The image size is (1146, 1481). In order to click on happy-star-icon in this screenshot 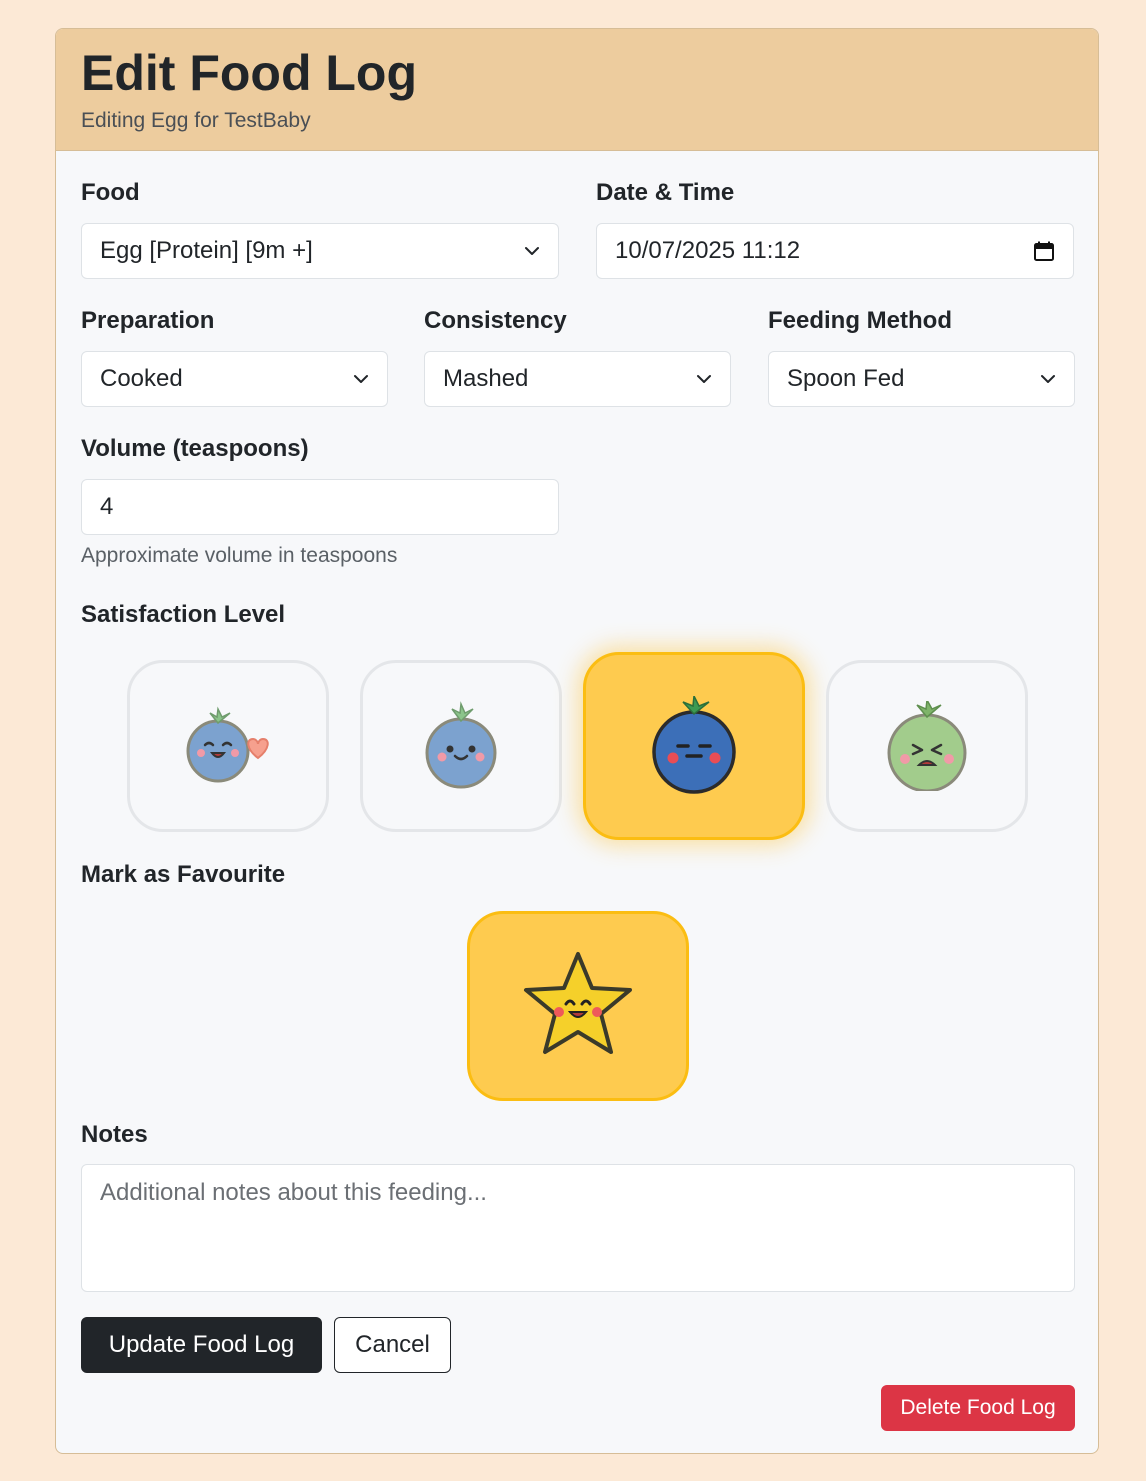, I will do `click(578, 1003)`.